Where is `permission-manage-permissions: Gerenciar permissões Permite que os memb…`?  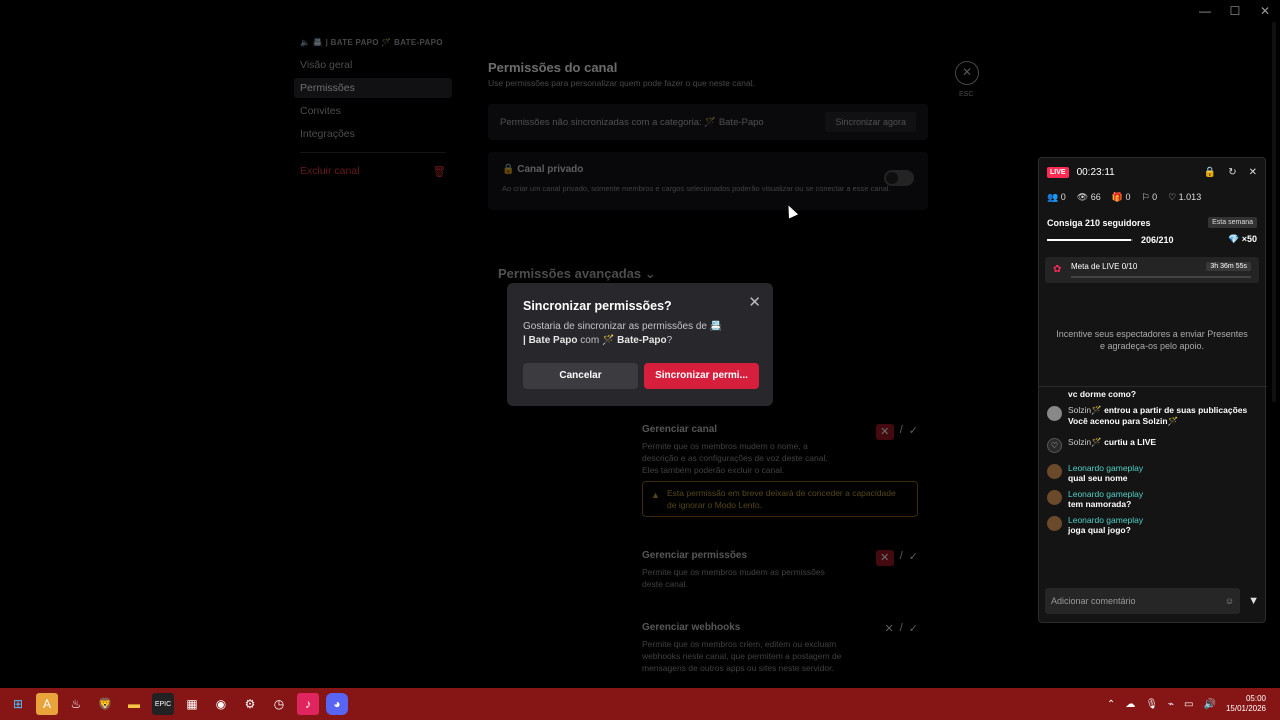
permission-manage-permissions: Gerenciar permissões Permite que os memb… is located at coordinates (782, 570).